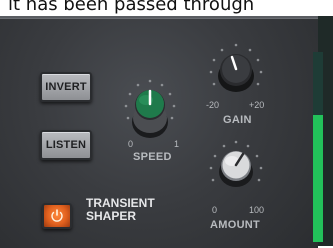 The width and height of the screenshot is (333, 248). What do you see at coordinates (66, 145) in the screenshot?
I see `listen-button: LISTEN` at bounding box center [66, 145].